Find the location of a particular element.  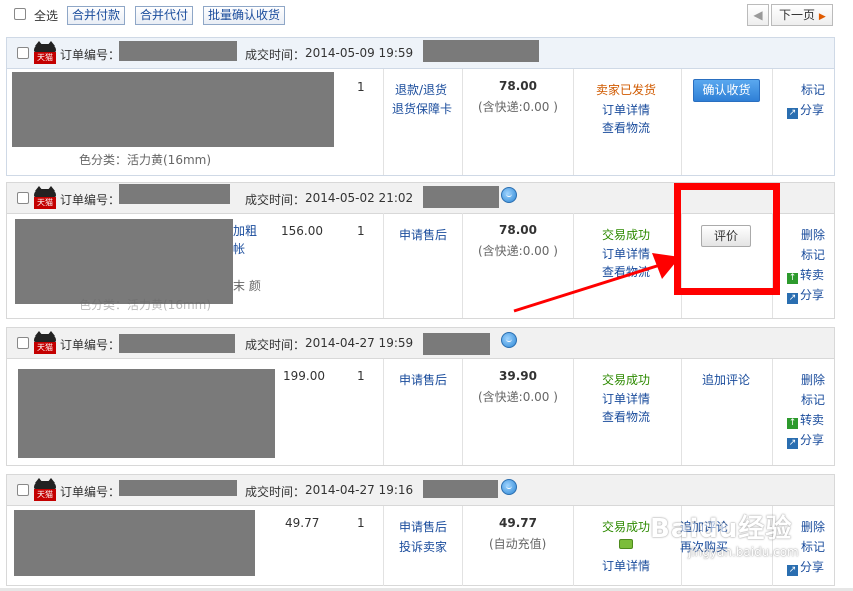

next-page-button: 下一页 ▶ is located at coordinates (802, 15).